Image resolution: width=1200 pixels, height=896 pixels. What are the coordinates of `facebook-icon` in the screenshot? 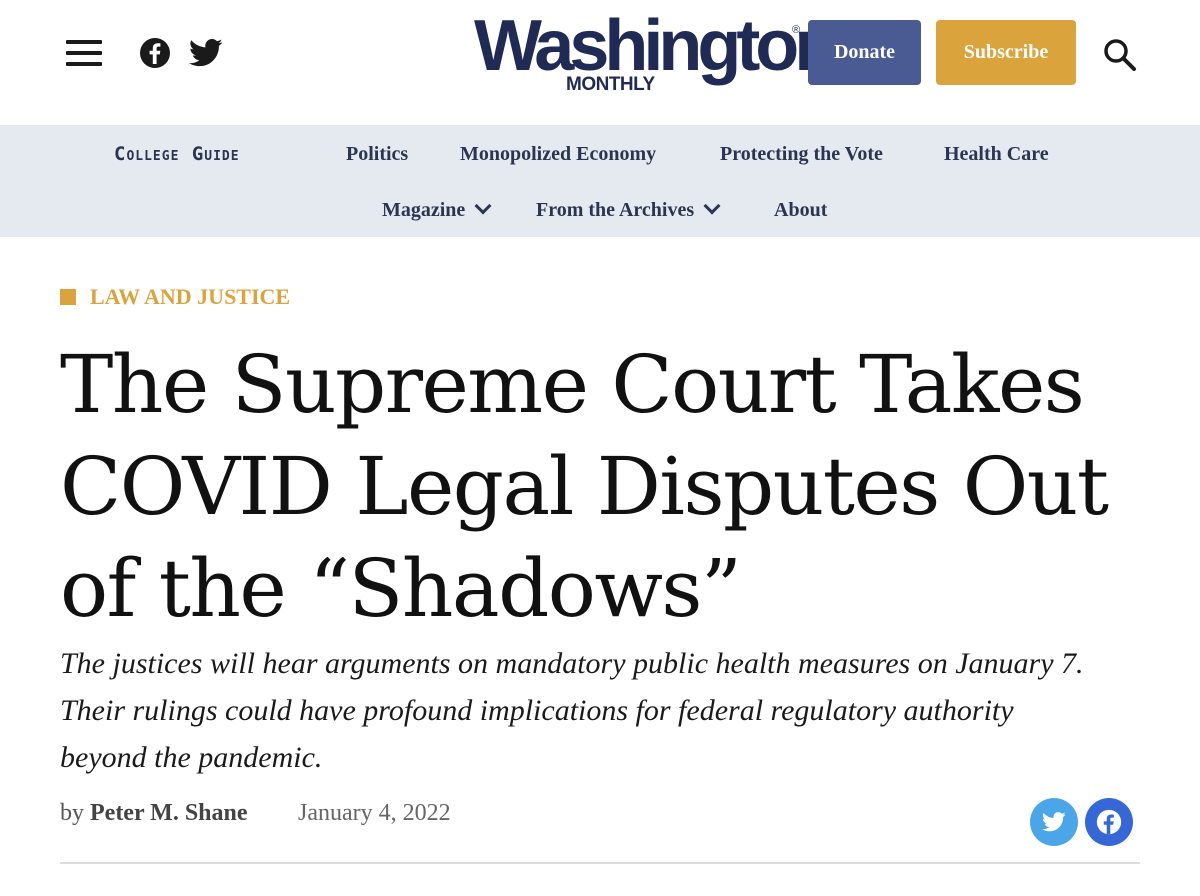 It's located at (155, 53).